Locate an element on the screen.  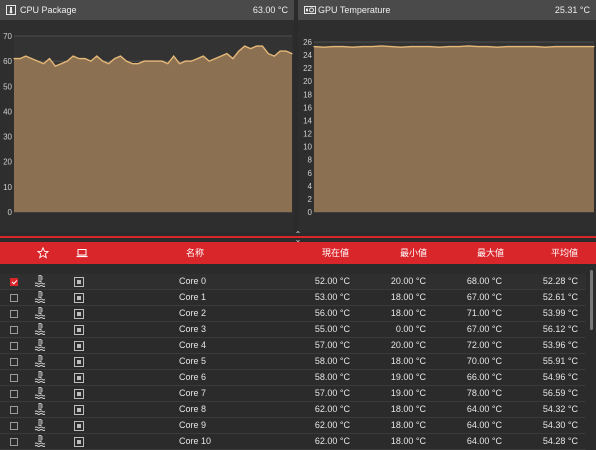
cell-current: 52.00 °C is located at coordinates (332, 281).